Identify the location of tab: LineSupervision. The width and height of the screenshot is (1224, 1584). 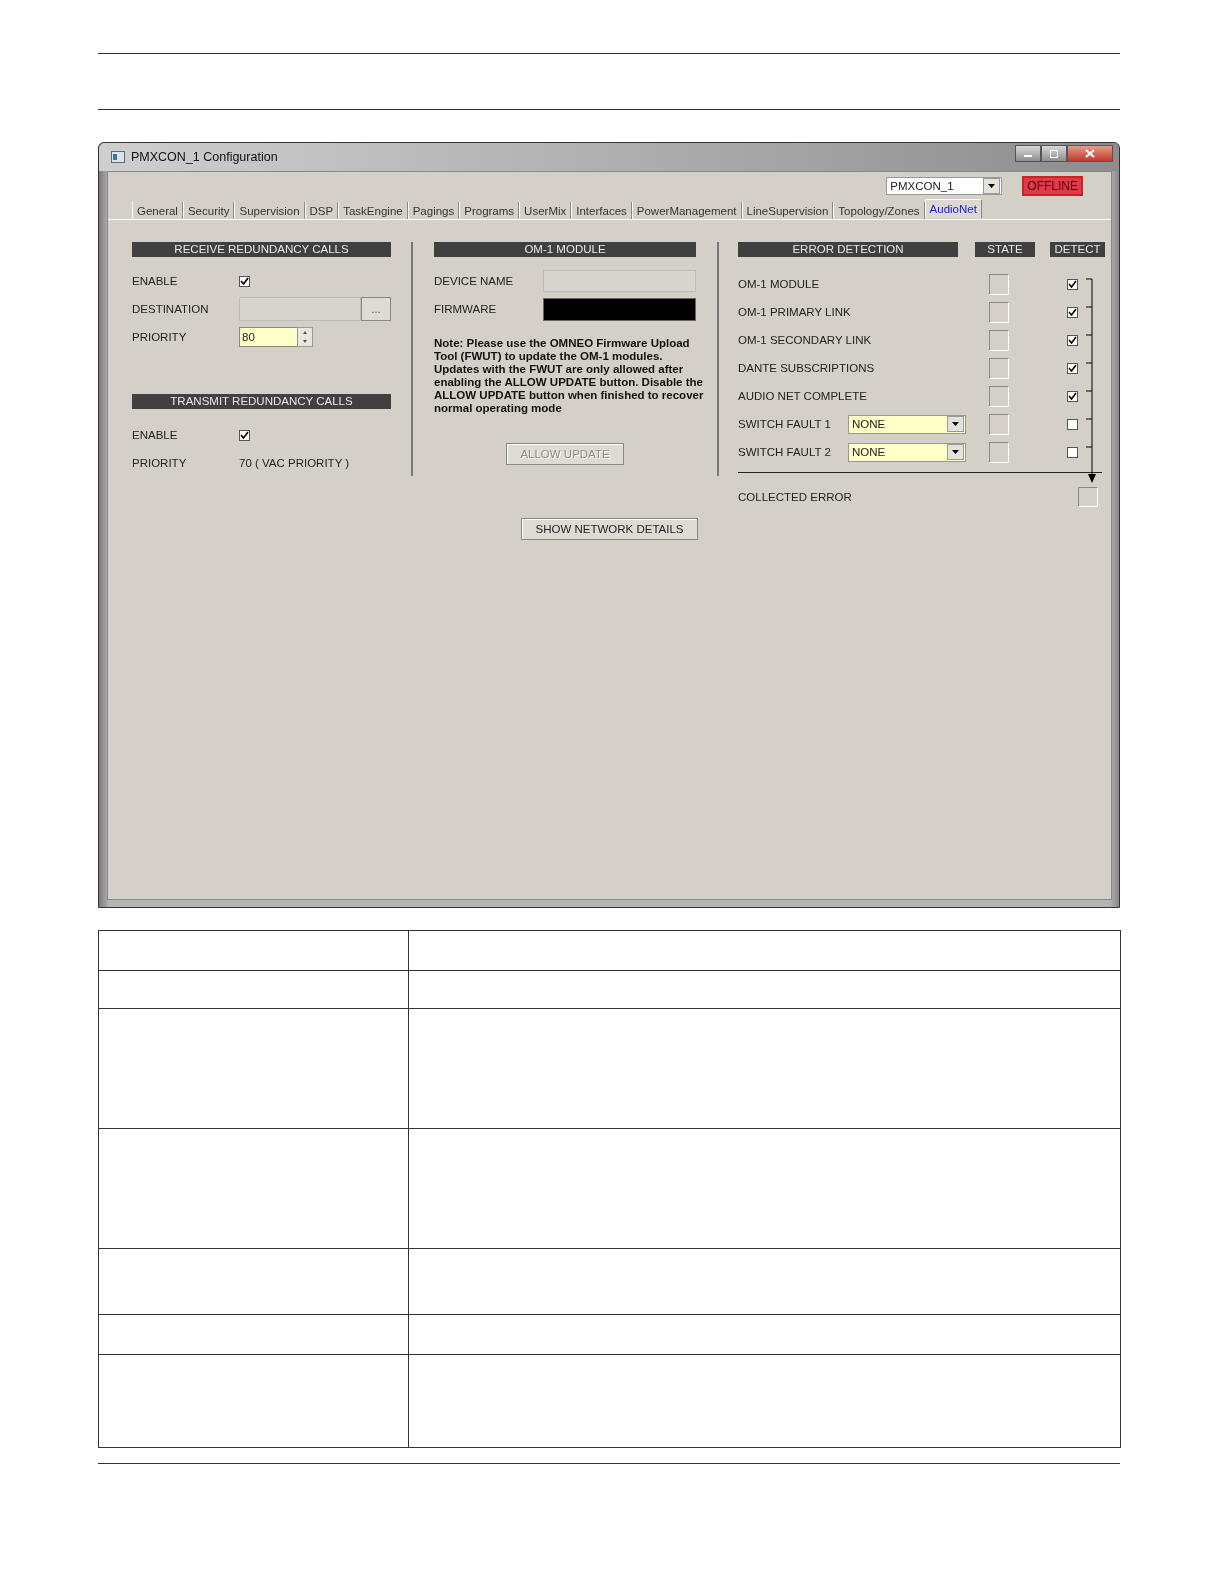
(787, 210).